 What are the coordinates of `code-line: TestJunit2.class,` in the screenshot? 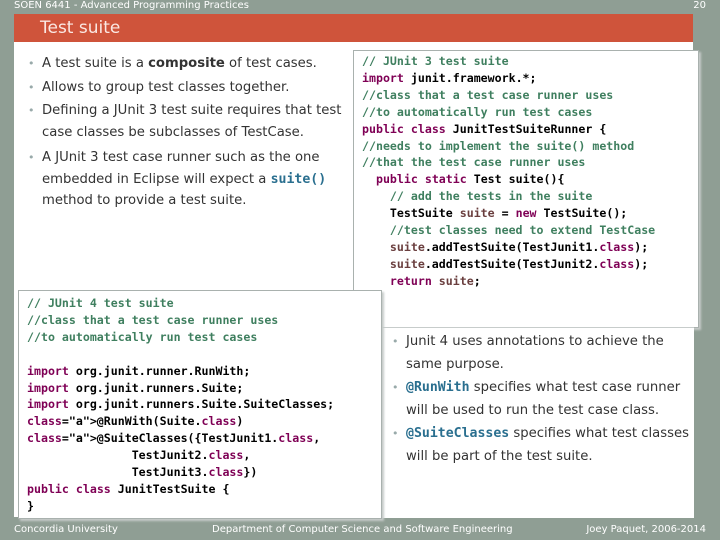 It's located at (139, 455).